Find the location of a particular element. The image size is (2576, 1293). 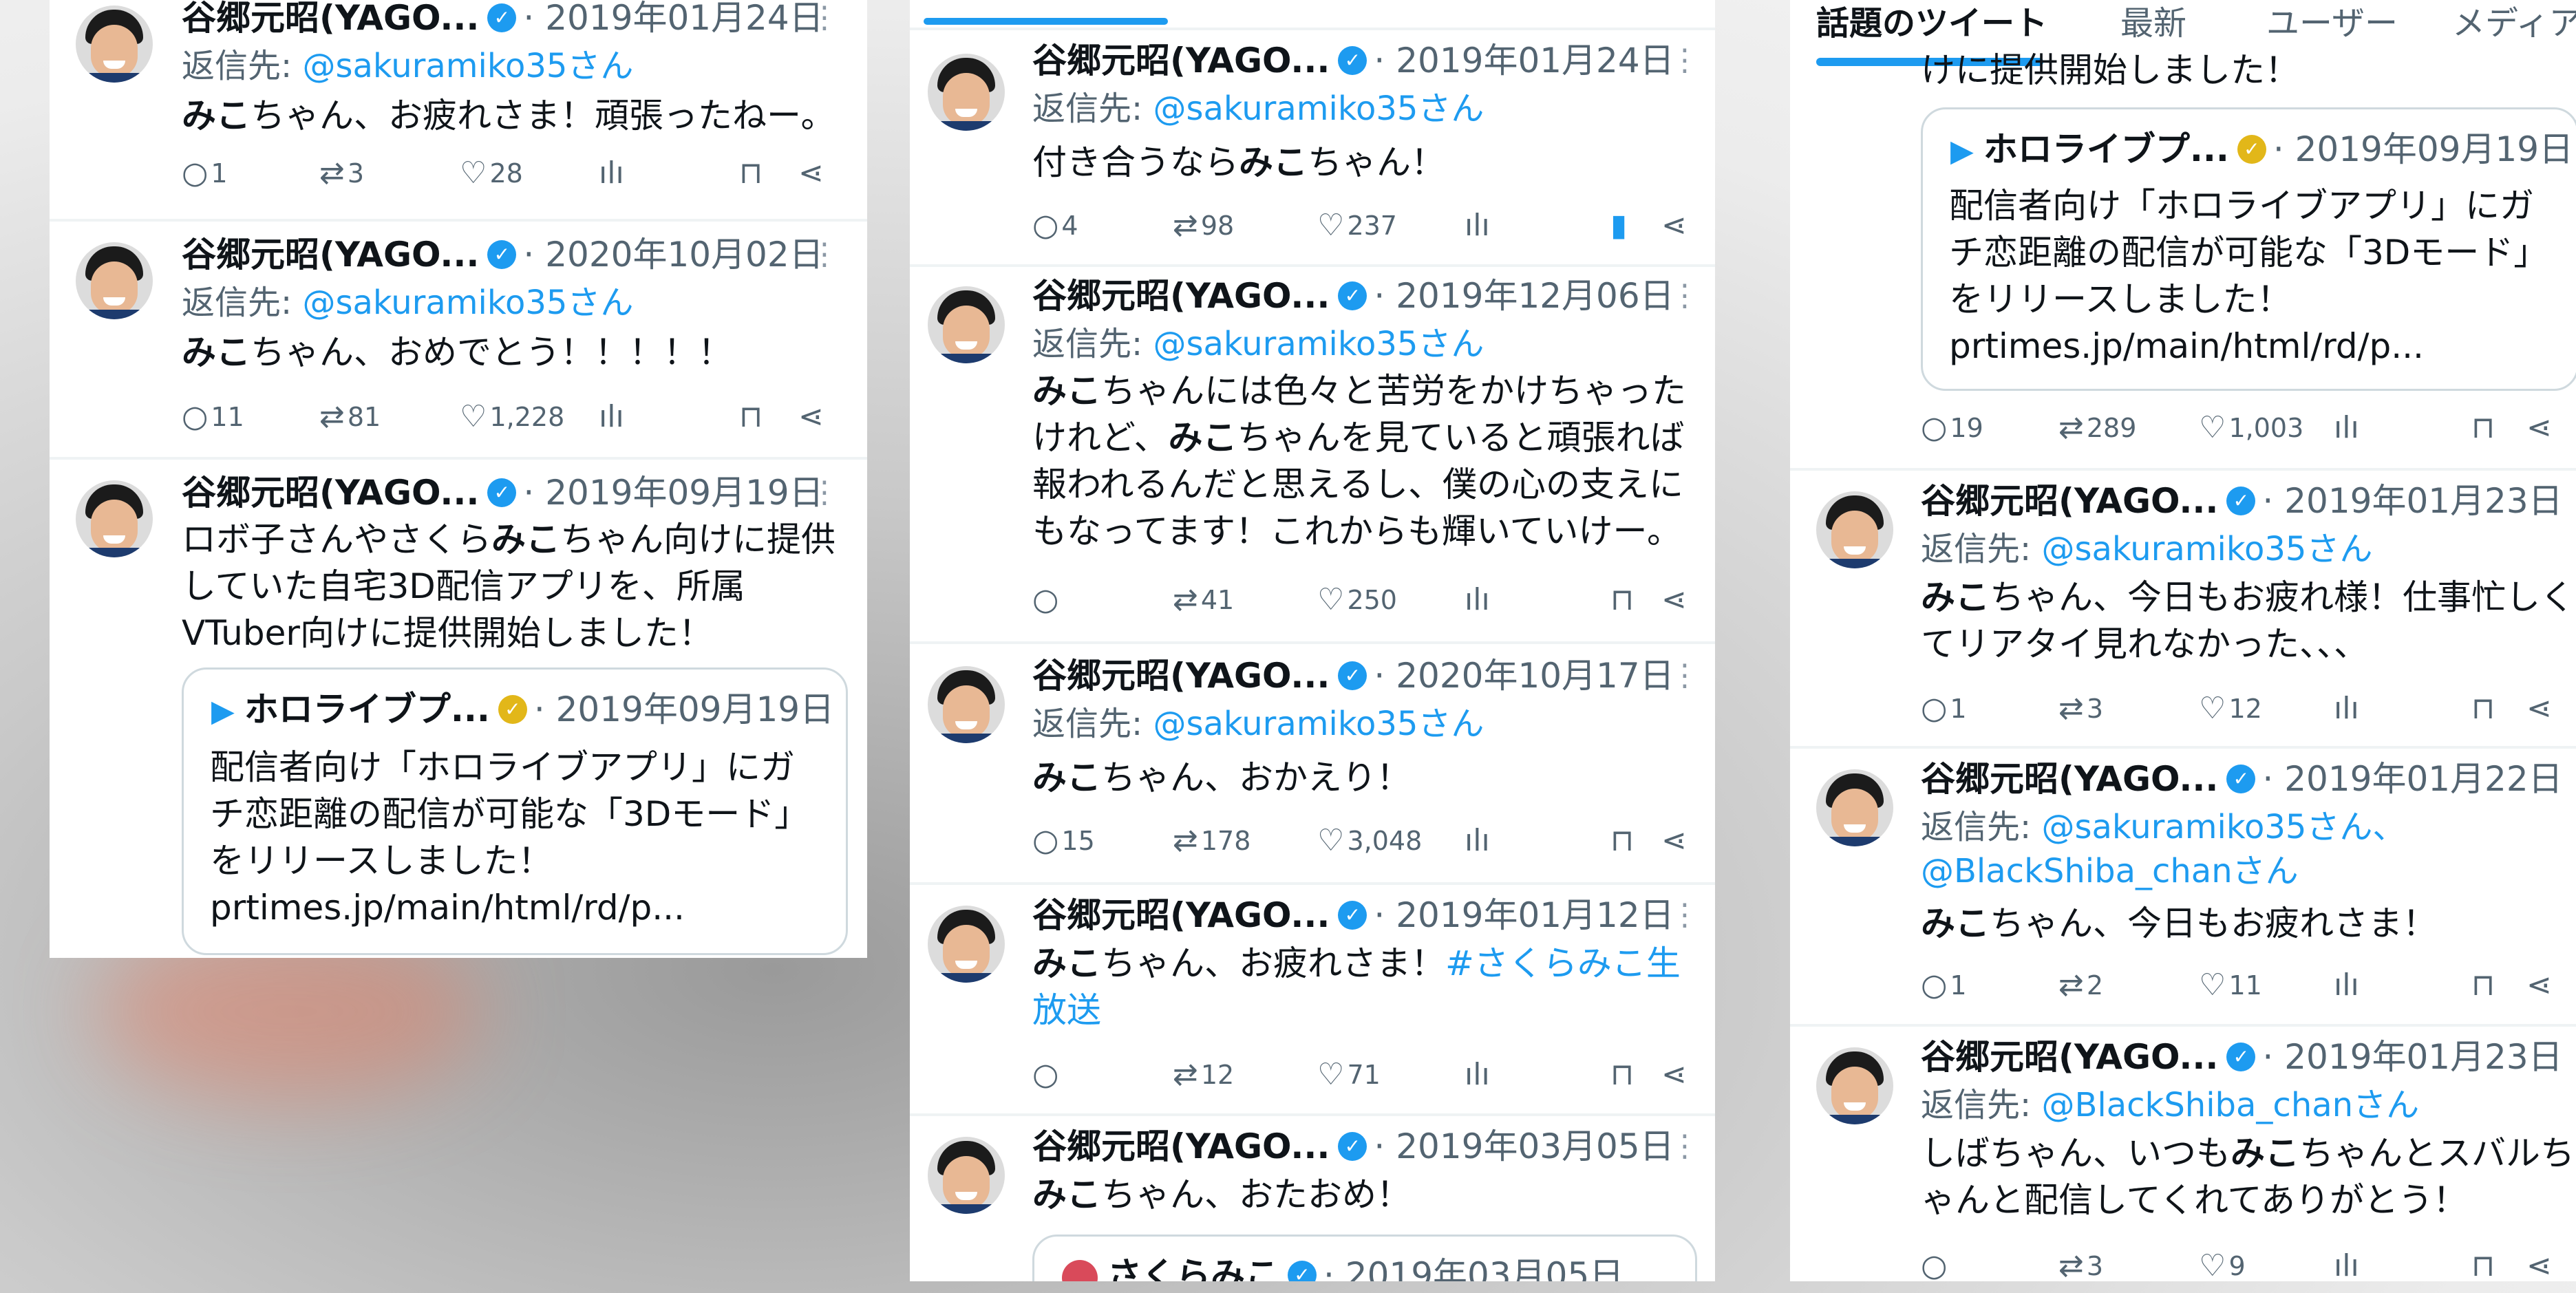

like-button: ♡ 11 is located at coordinates (2230, 985).